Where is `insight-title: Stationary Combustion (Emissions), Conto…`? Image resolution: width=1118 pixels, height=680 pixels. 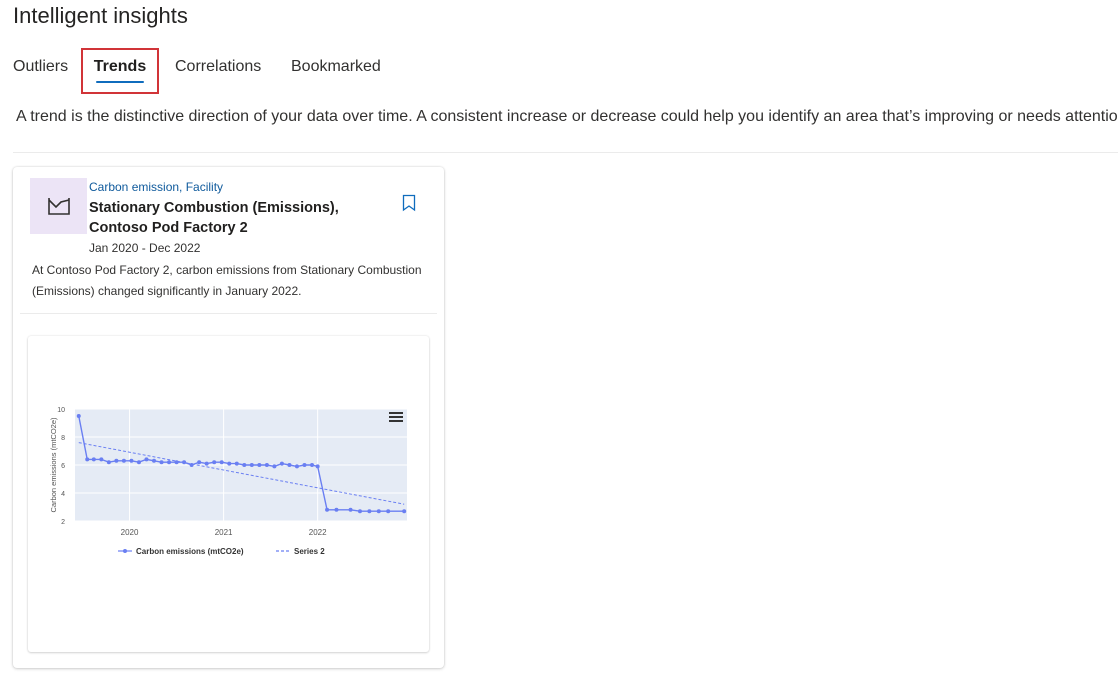 insight-title: Stationary Combustion (Emissions), Conto… is located at coordinates (214, 218).